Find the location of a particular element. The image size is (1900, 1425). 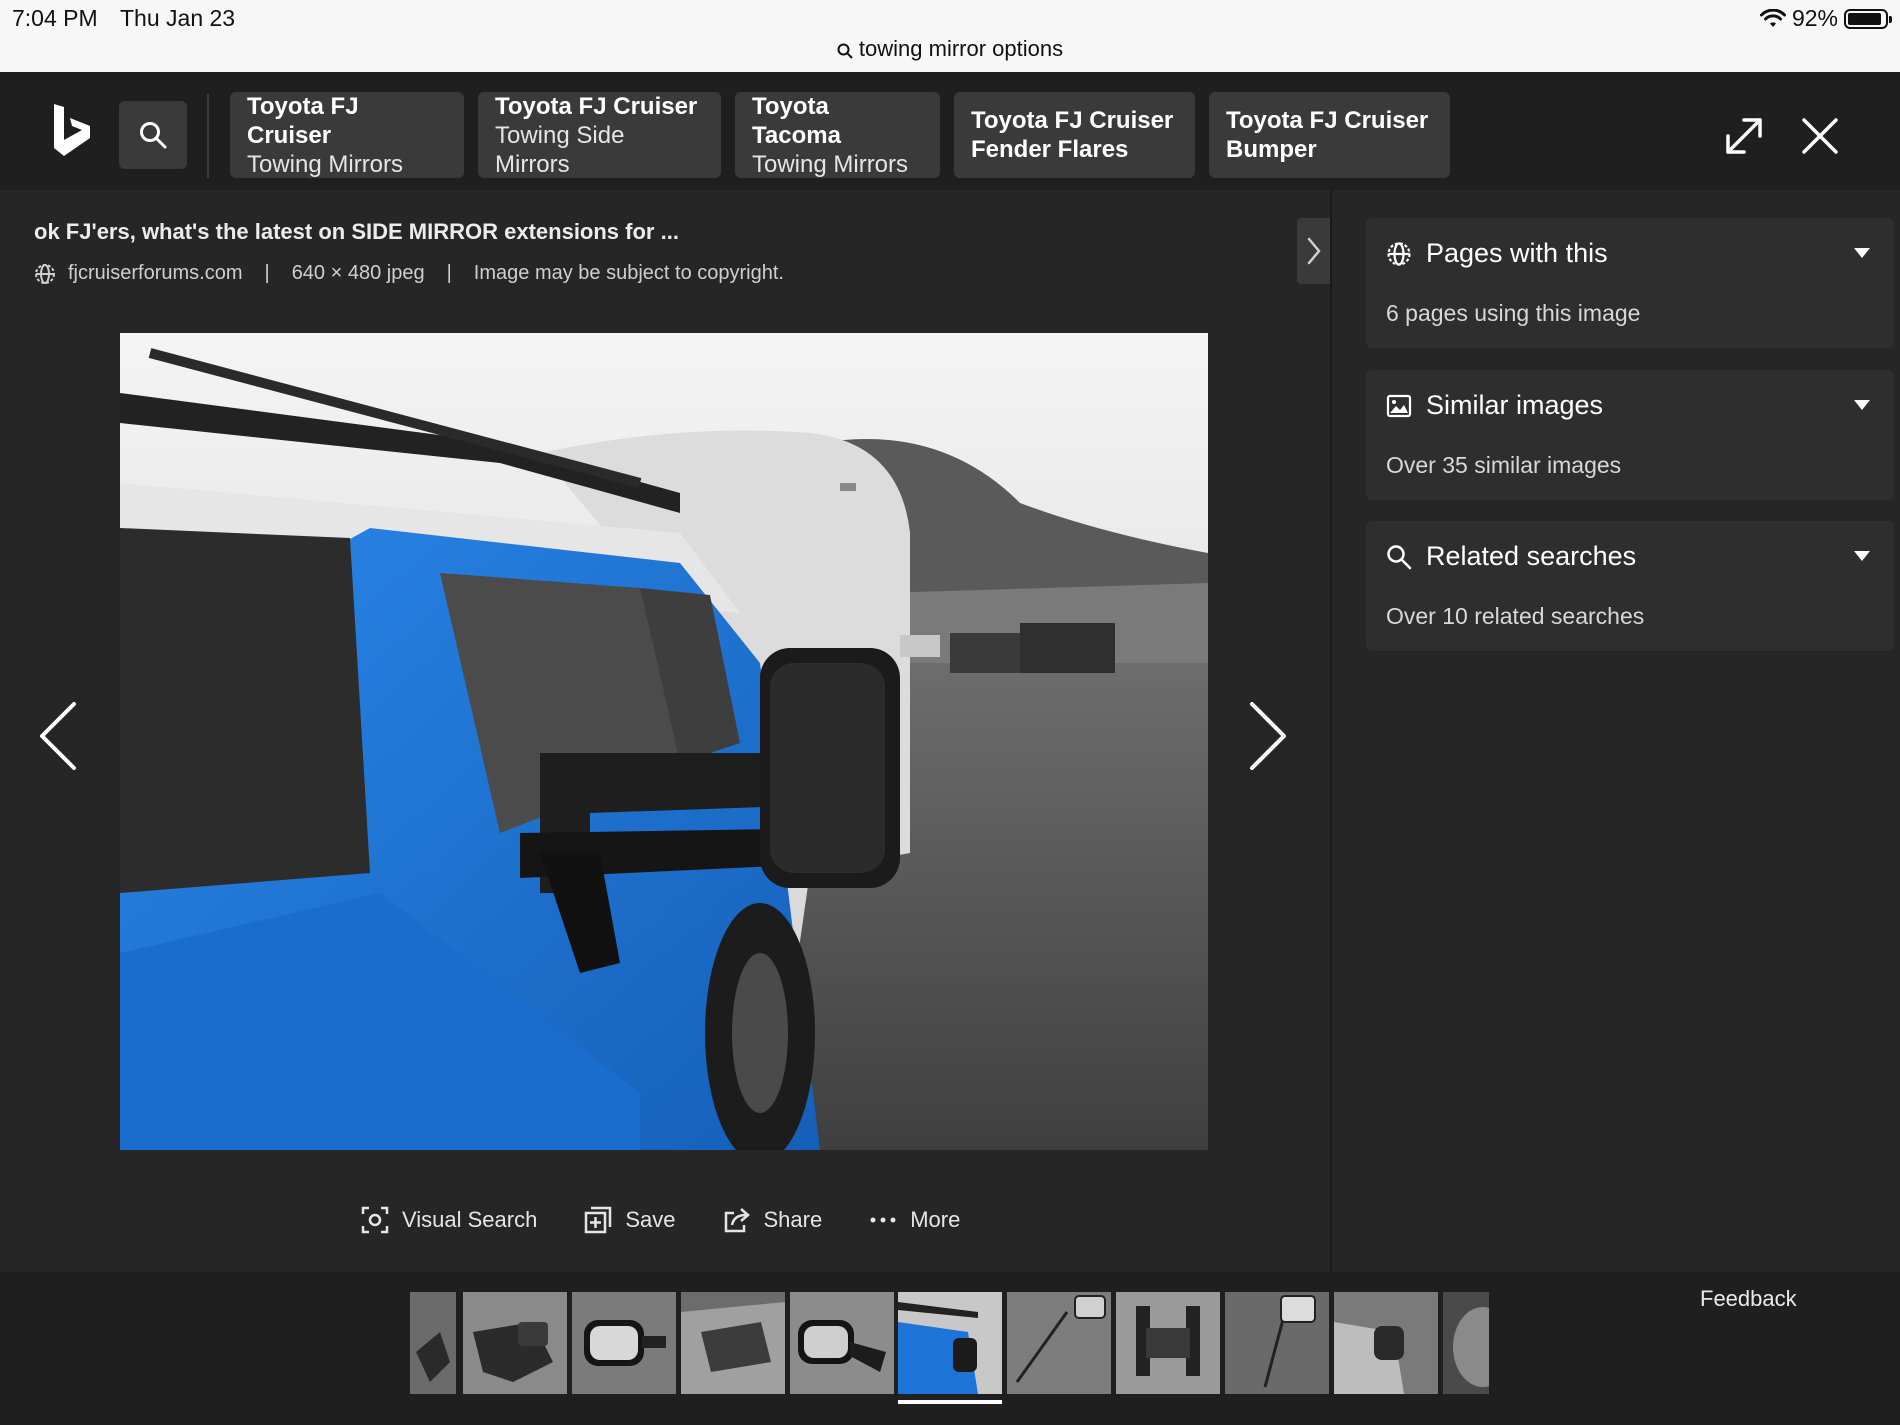

similar-images-card: Similar images Over 35 similar images is located at coordinates (1630, 435).